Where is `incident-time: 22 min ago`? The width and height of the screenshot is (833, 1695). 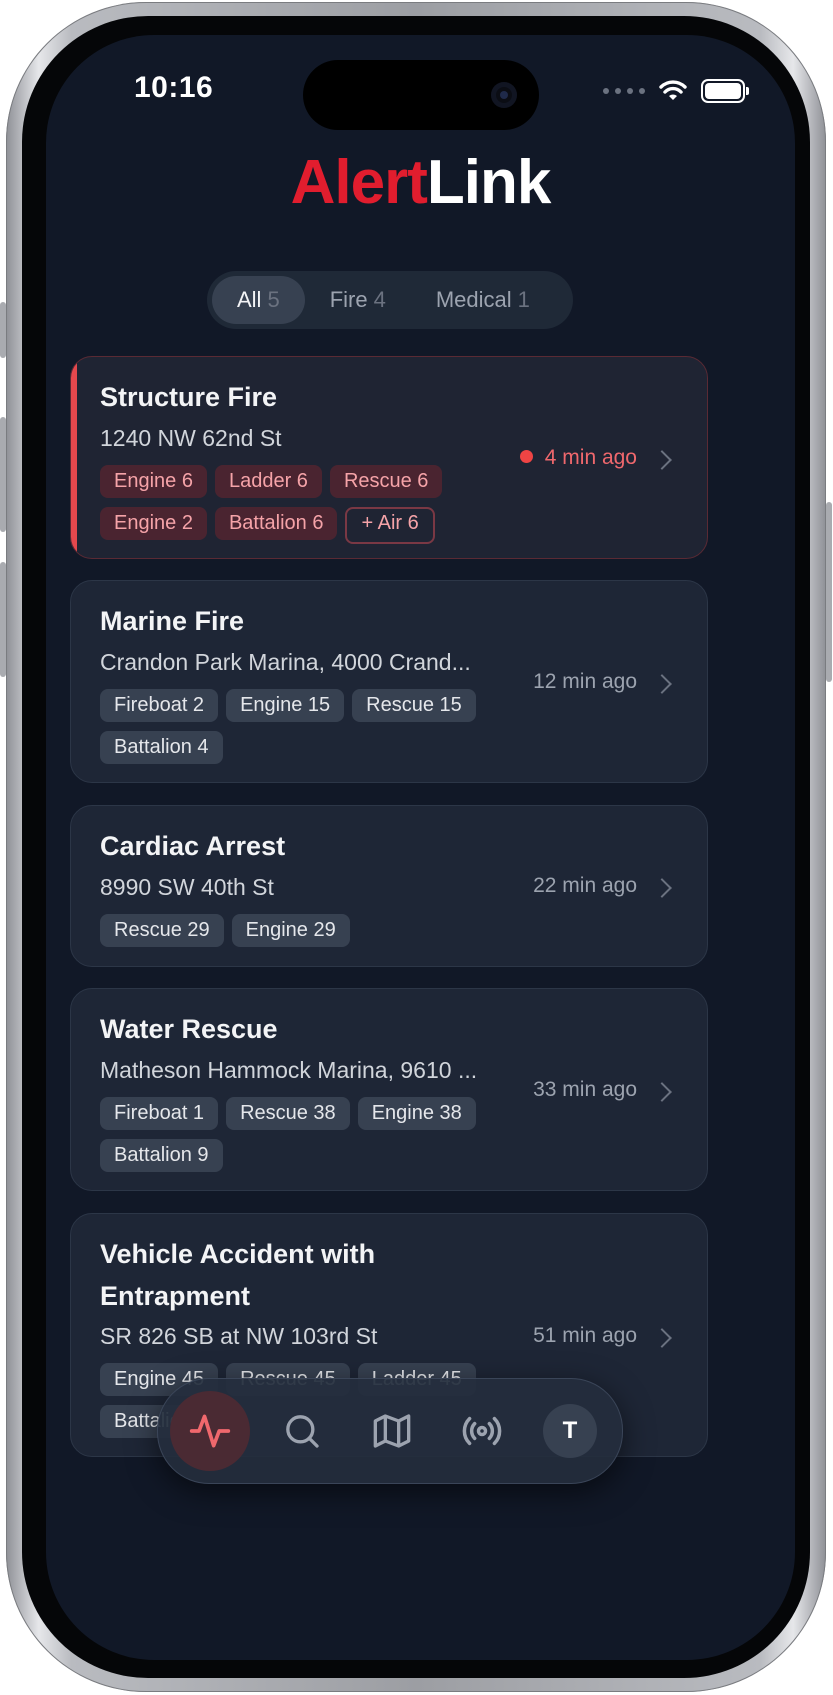
incident-time: 22 min ago is located at coordinates (585, 885).